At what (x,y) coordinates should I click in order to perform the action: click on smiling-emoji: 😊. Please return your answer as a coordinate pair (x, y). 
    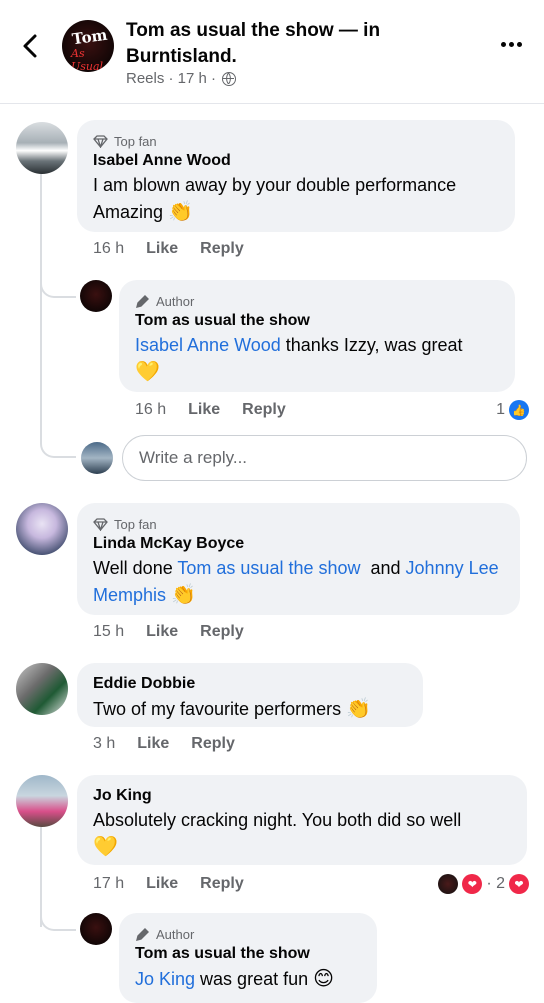
    Looking at the image, I should click on (323, 978).